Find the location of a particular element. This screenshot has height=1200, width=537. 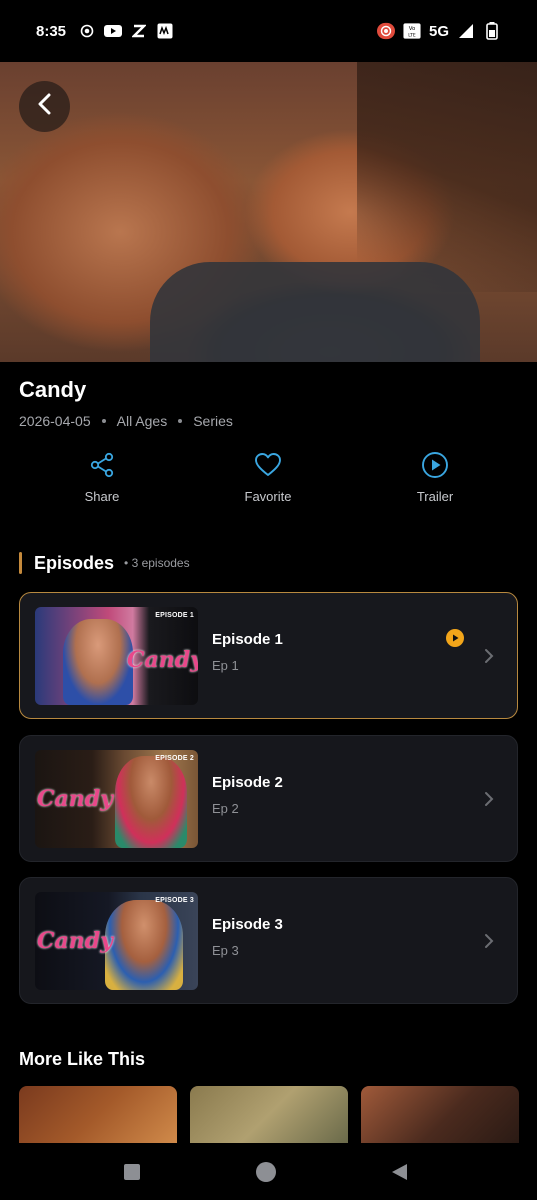

svg-text: Vo is located at coordinates (412, 29).